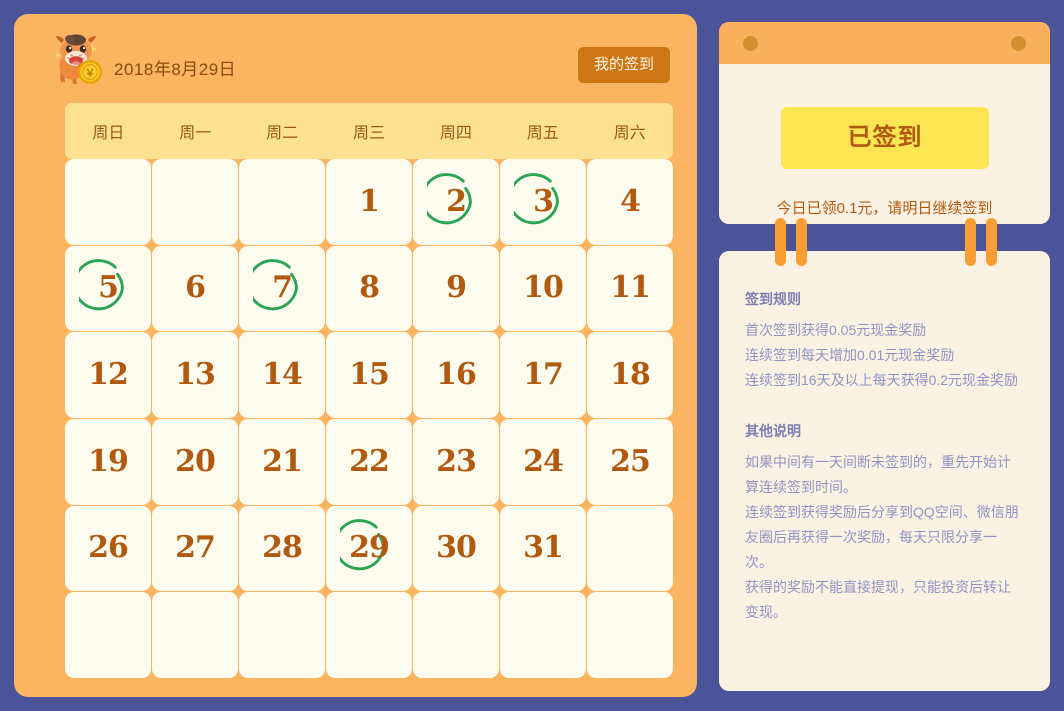 This screenshot has width=1064, height=711. What do you see at coordinates (195, 133) in the screenshot?
I see `weekday-cell: 周一` at bounding box center [195, 133].